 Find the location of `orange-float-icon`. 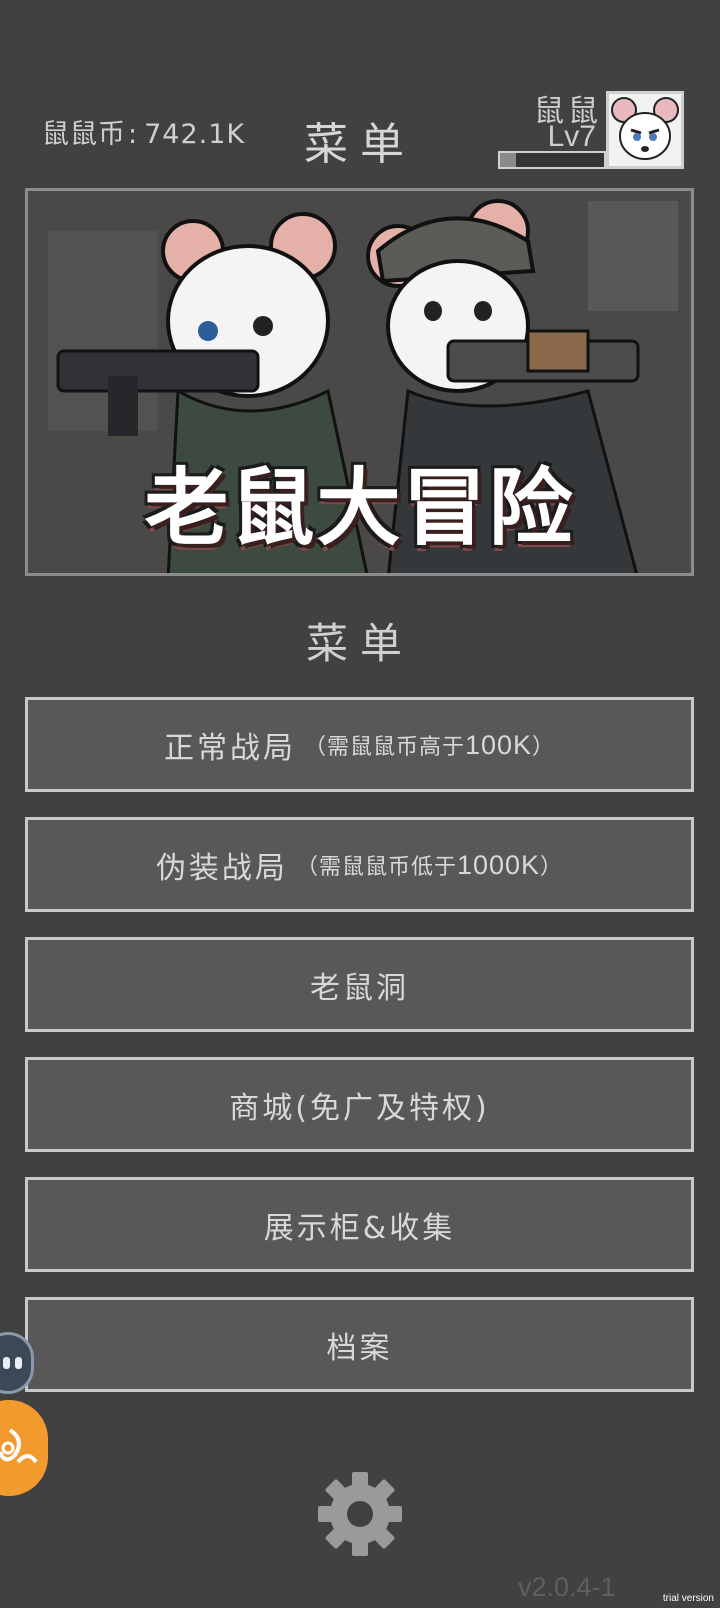

orange-float-icon is located at coordinates (24, 1448).